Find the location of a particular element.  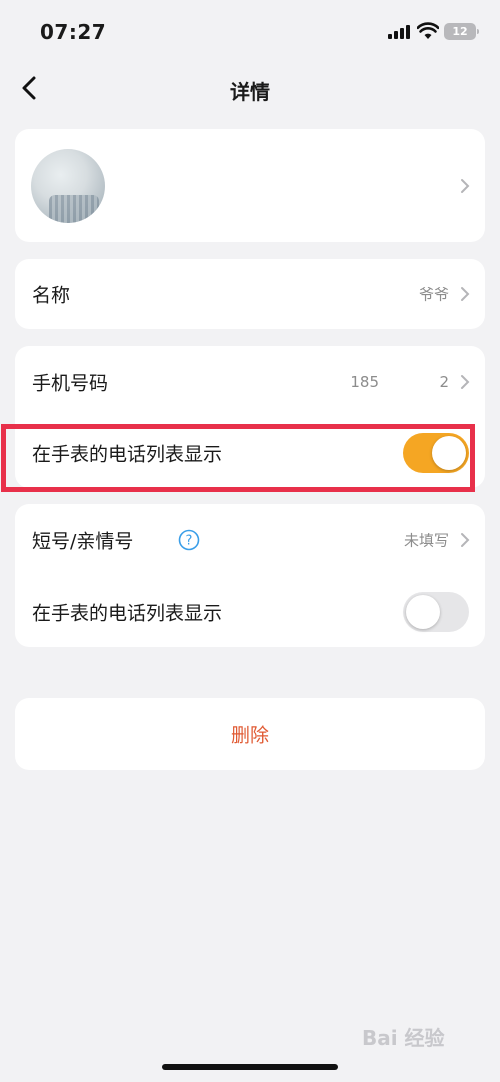

phone-show-on-watch-label: 在手表的电话列表显示 is located at coordinates (127, 454).